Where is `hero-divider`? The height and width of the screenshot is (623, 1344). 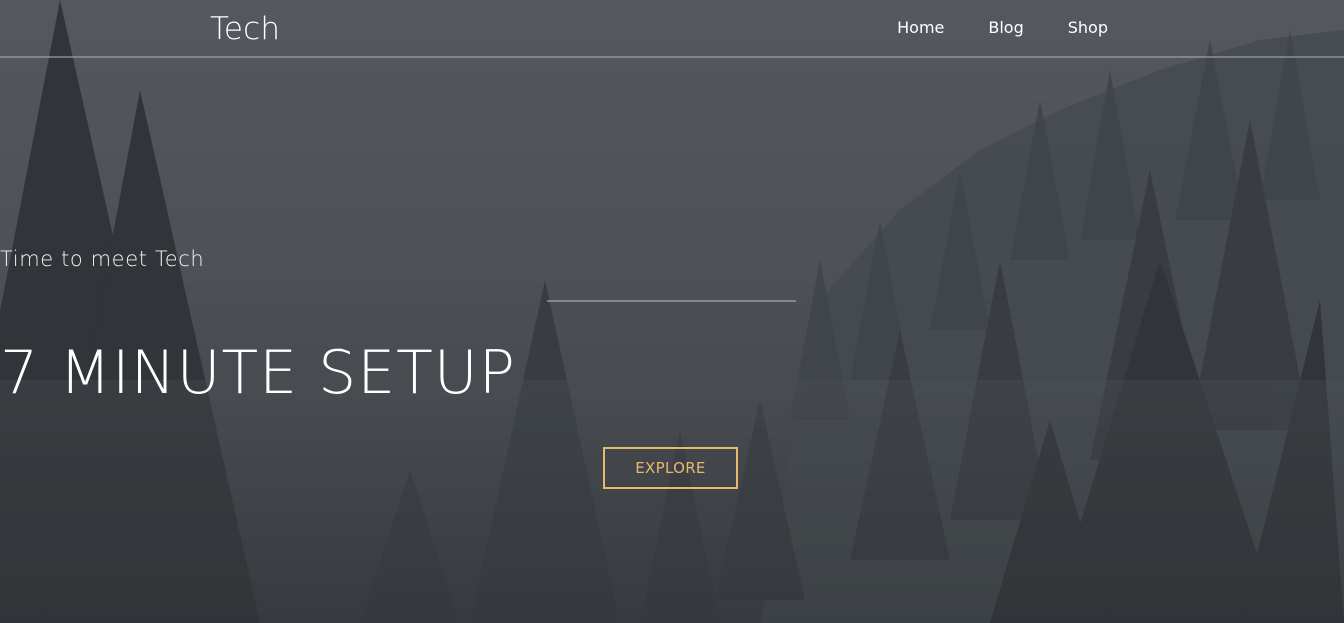
hero-divider is located at coordinates (671, 301).